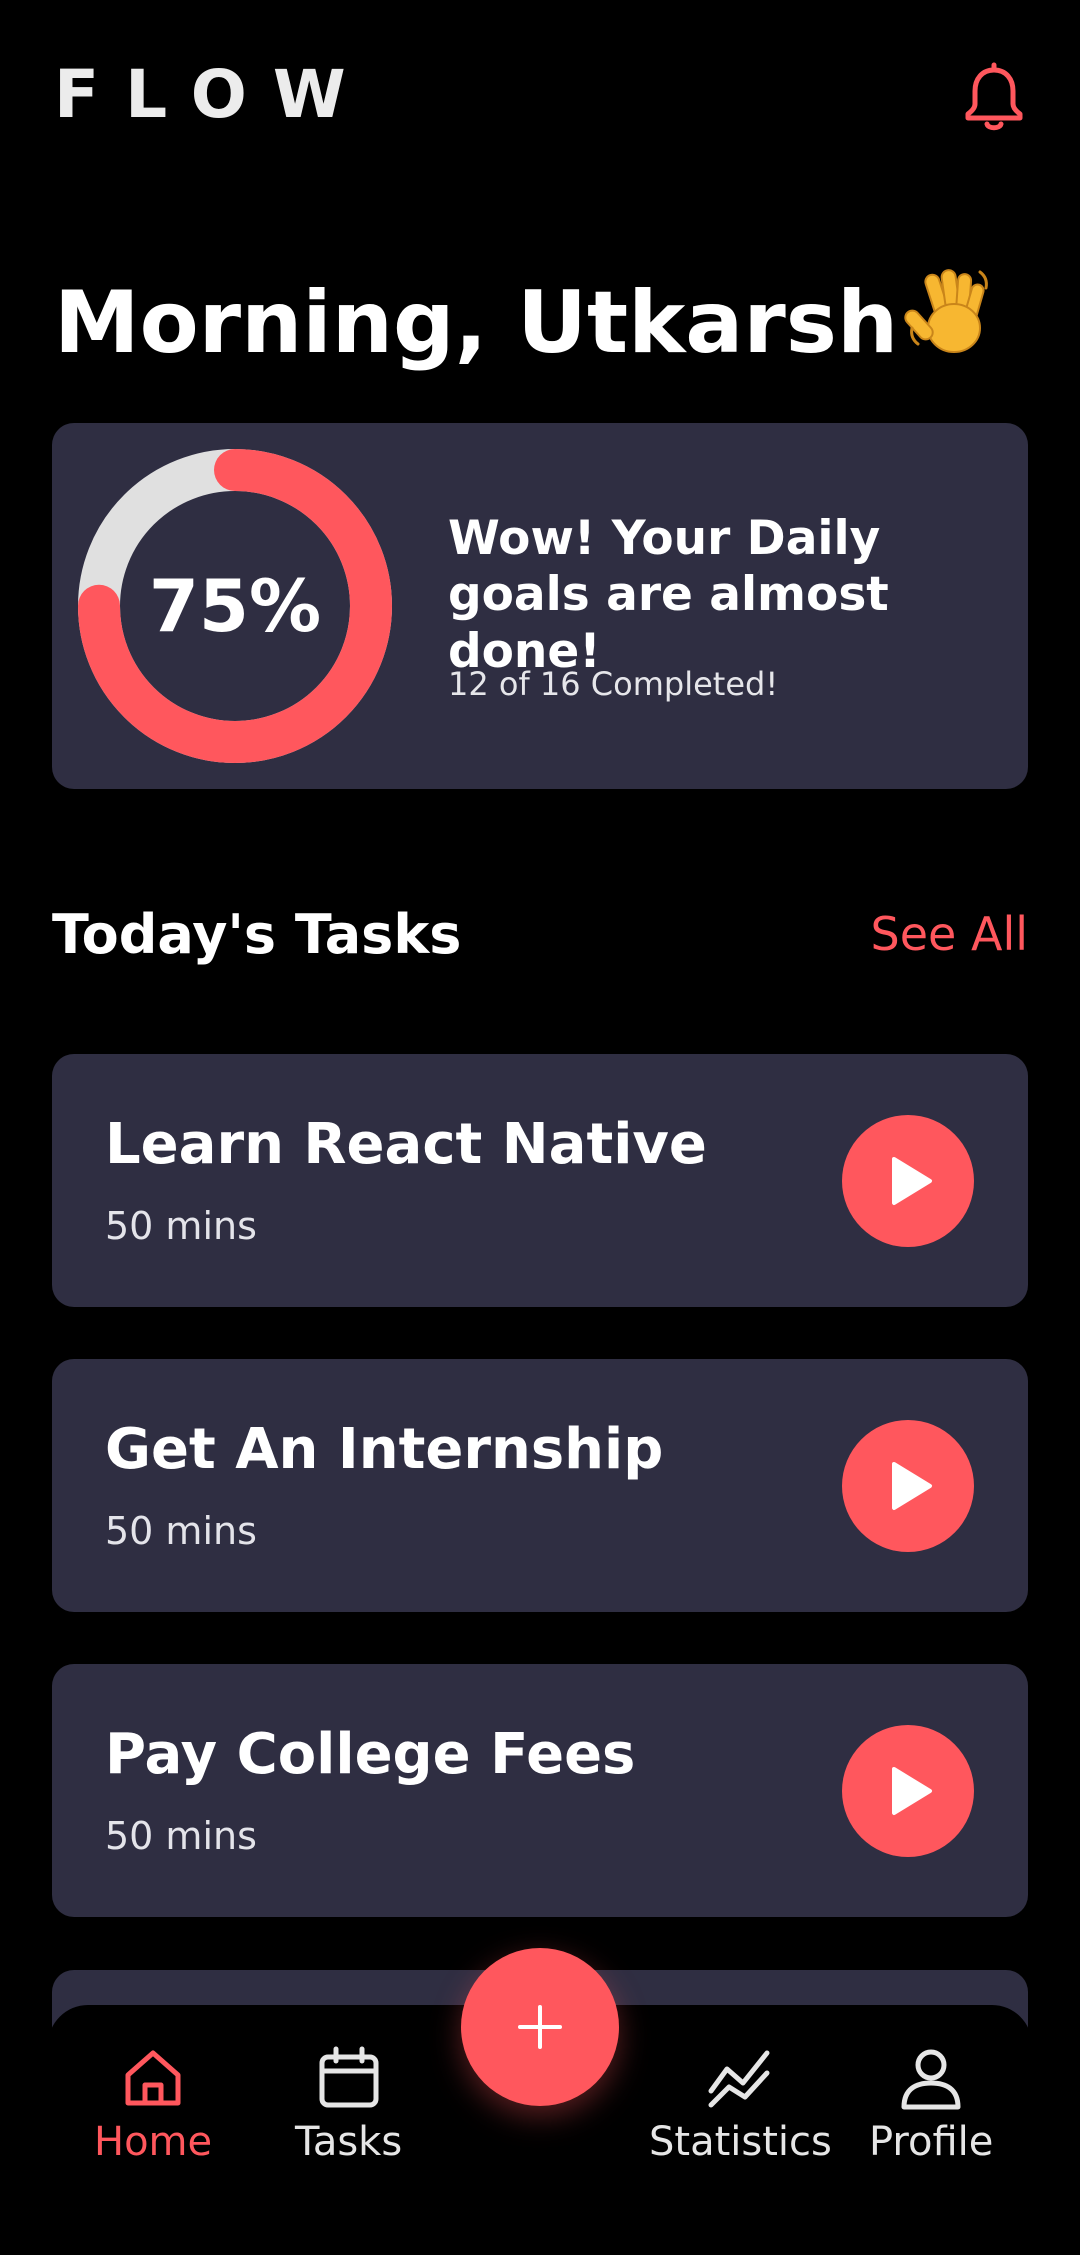 The height and width of the screenshot is (2255, 1080). I want to click on calendar-icon, so click(349, 2077).